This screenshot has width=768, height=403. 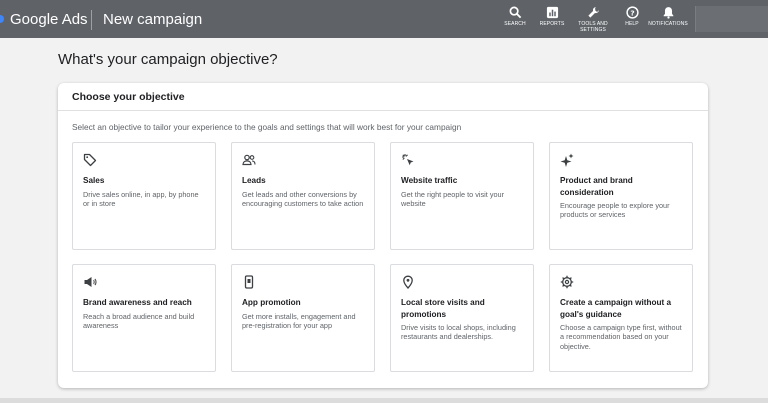 What do you see at coordinates (383, 110) in the screenshot?
I see `divider` at bounding box center [383, 110].